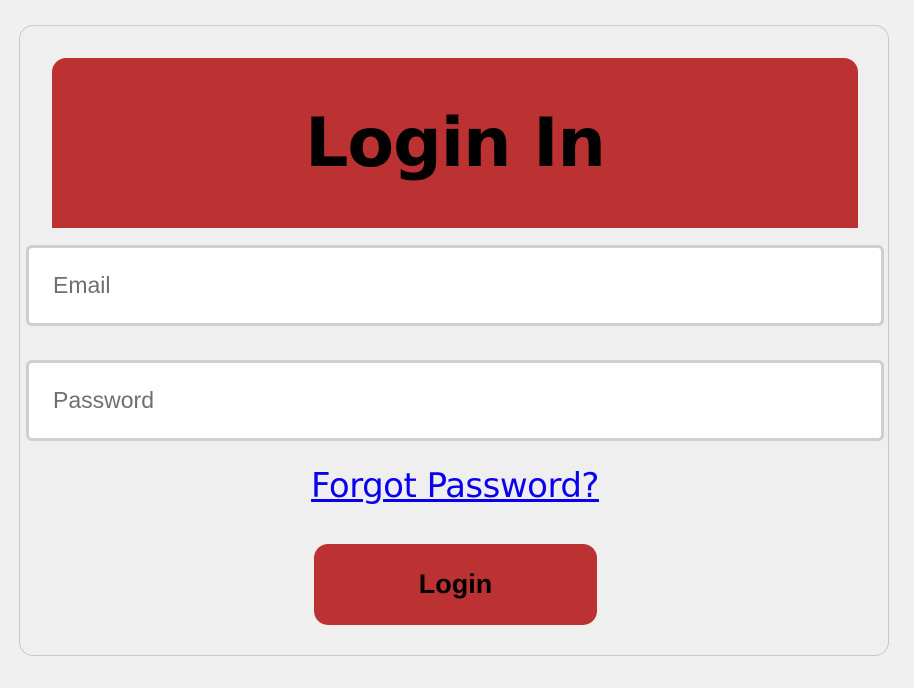 The width and height of the screenshot is (914, 688). I want to click on forgot-password-link: Forgot Password?, so click(455, 486).